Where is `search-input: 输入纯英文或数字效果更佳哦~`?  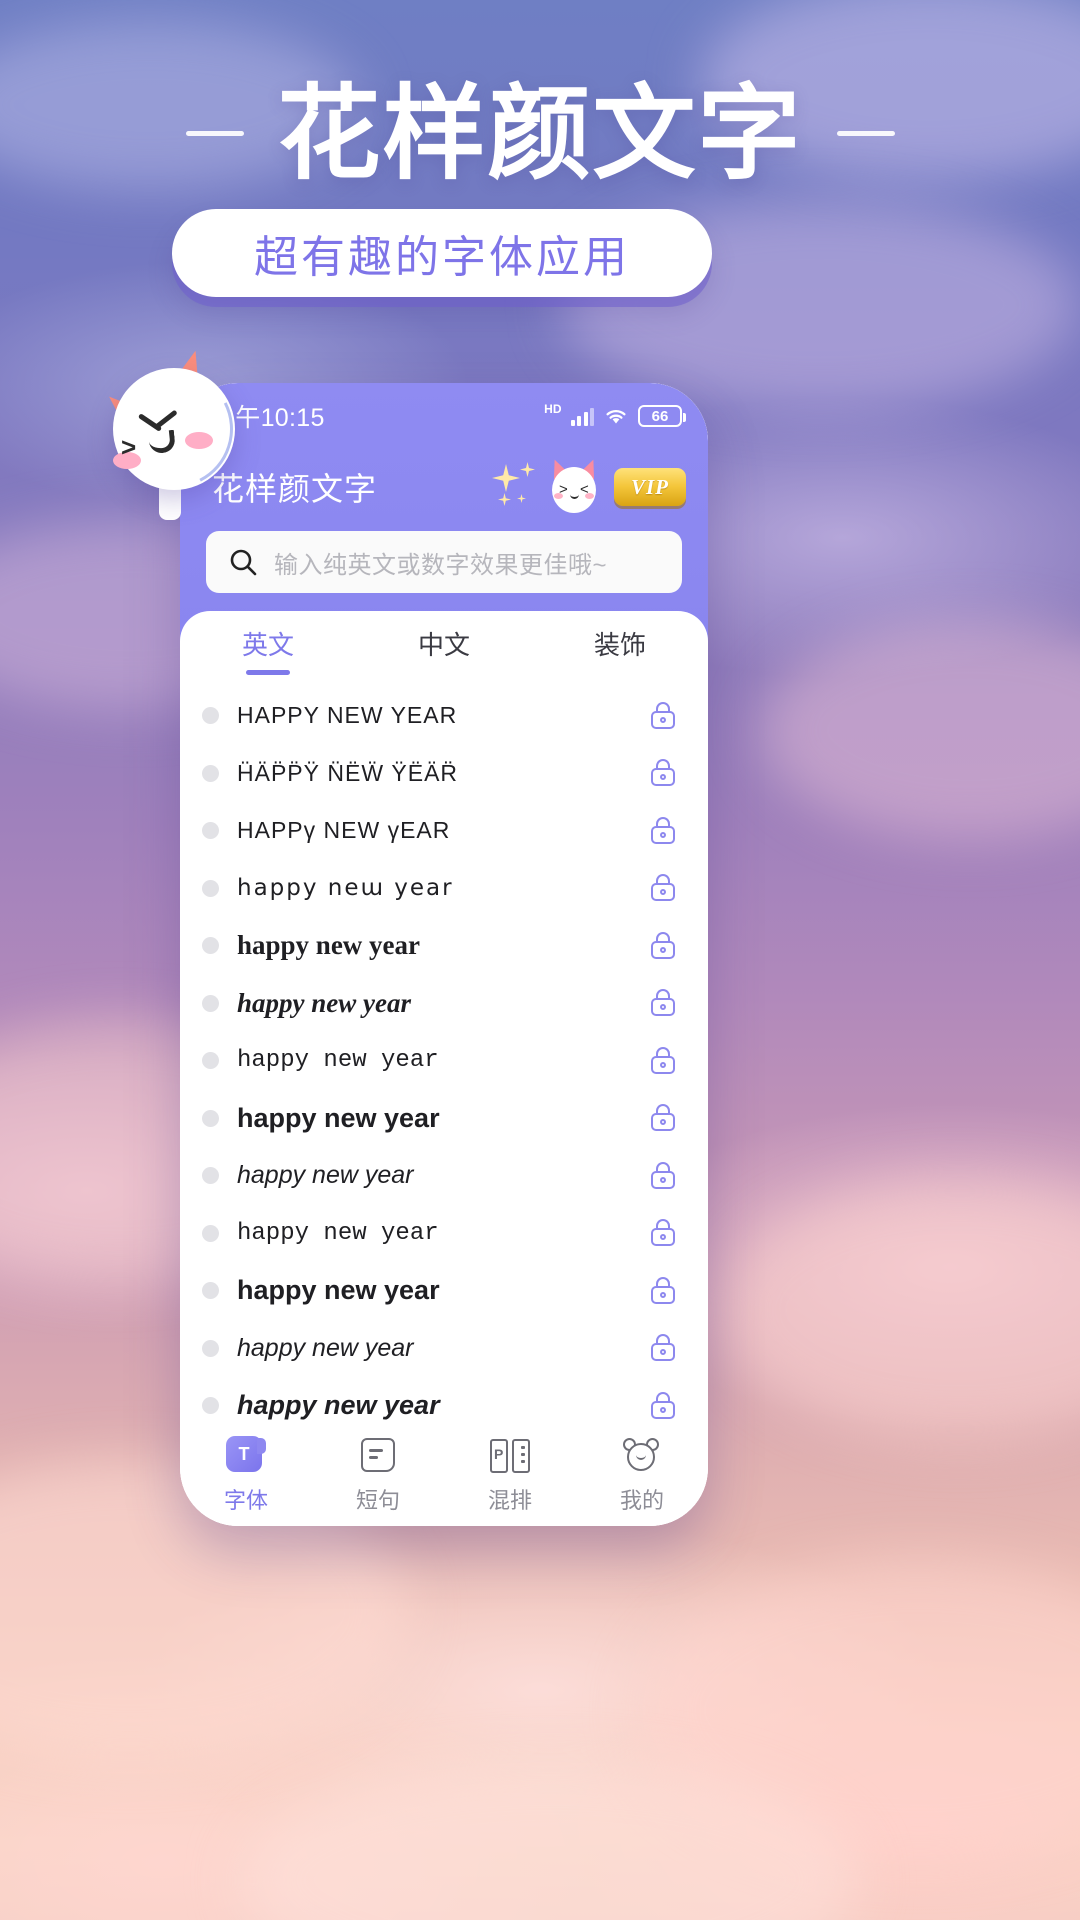 search-input: 输入纯英文或数字效果更佳哦~ is located at coordinates (444, 562).